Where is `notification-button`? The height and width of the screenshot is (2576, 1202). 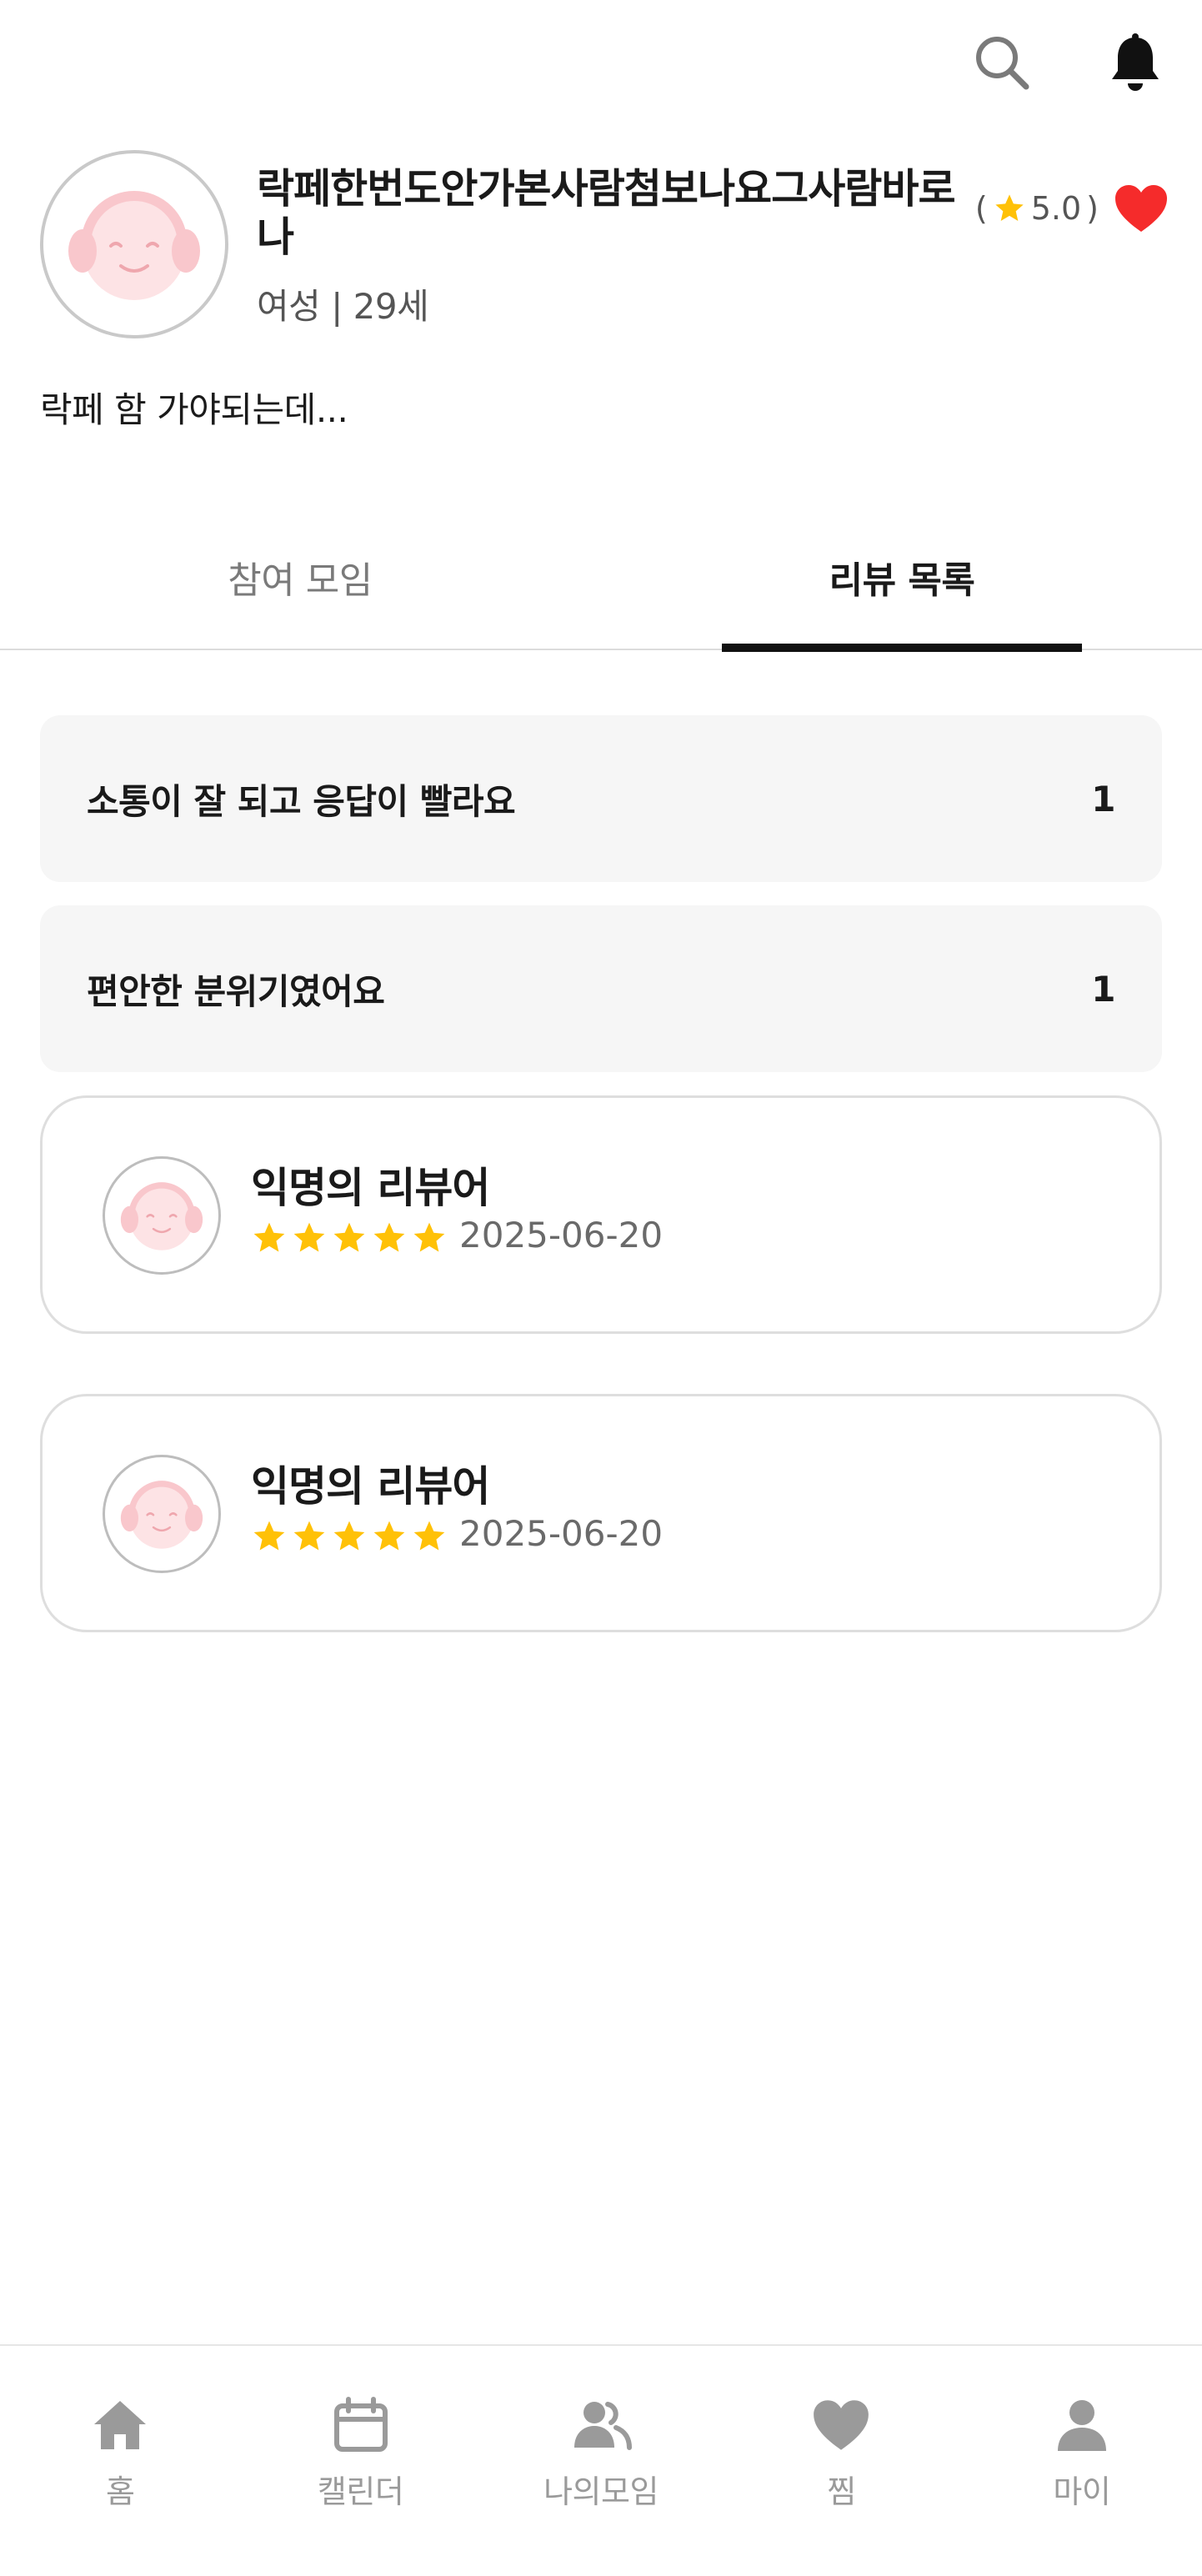 notification-button is located at coordinates (1135, 62).